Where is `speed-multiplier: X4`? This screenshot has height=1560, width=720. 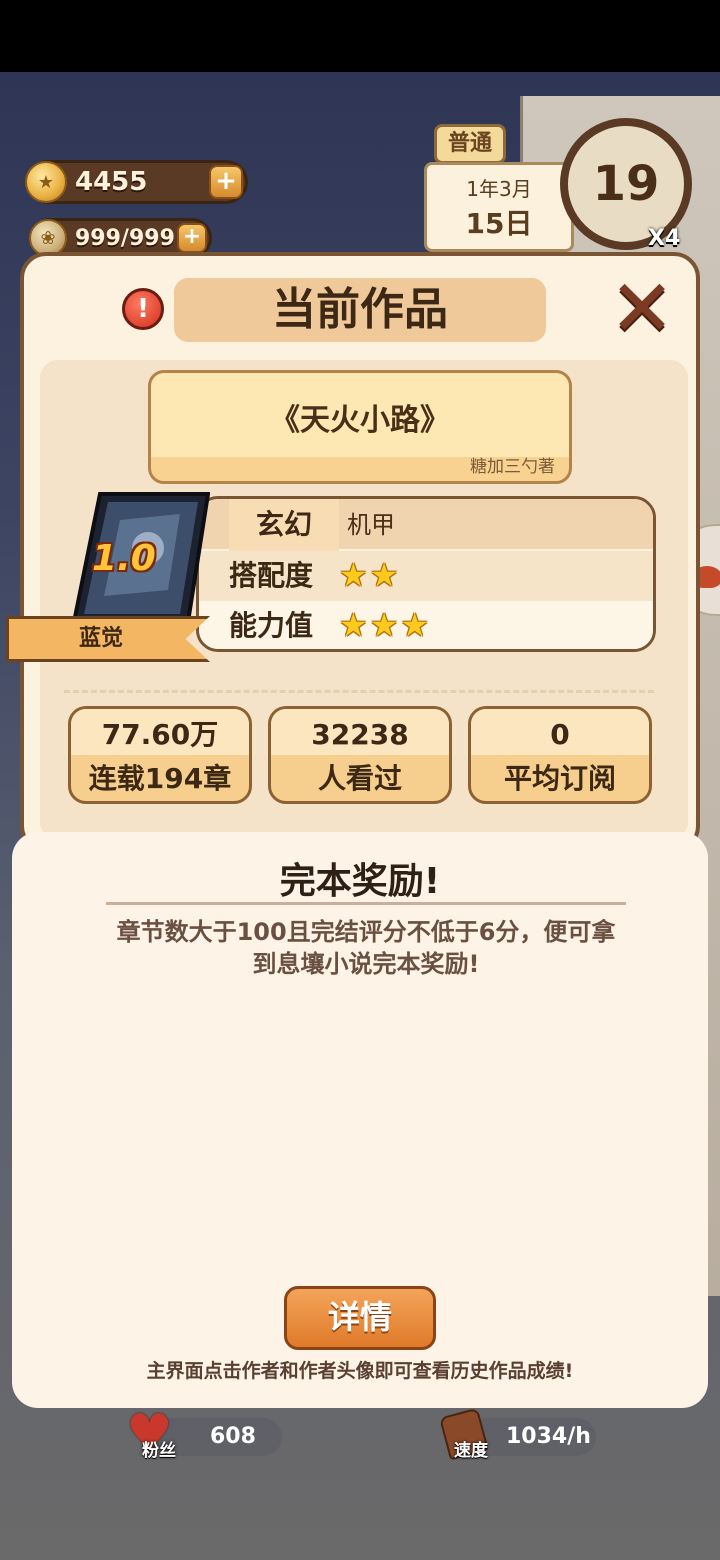 speed-multiplier: X4 is located at coordinates (664, 238).